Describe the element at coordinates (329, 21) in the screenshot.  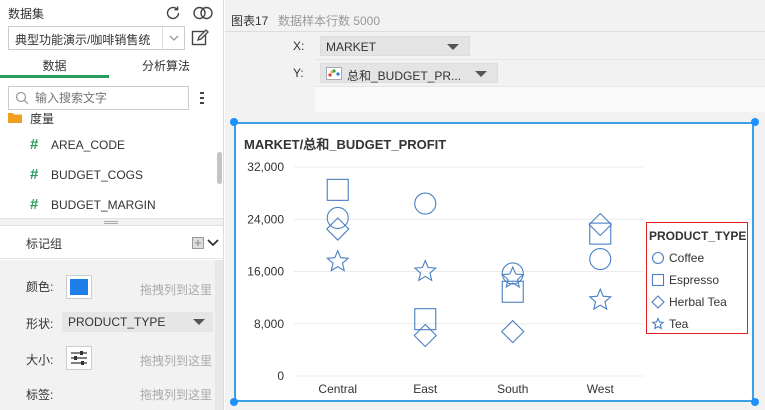
I see `sample-count: 数据样本行数 5000` at that location.